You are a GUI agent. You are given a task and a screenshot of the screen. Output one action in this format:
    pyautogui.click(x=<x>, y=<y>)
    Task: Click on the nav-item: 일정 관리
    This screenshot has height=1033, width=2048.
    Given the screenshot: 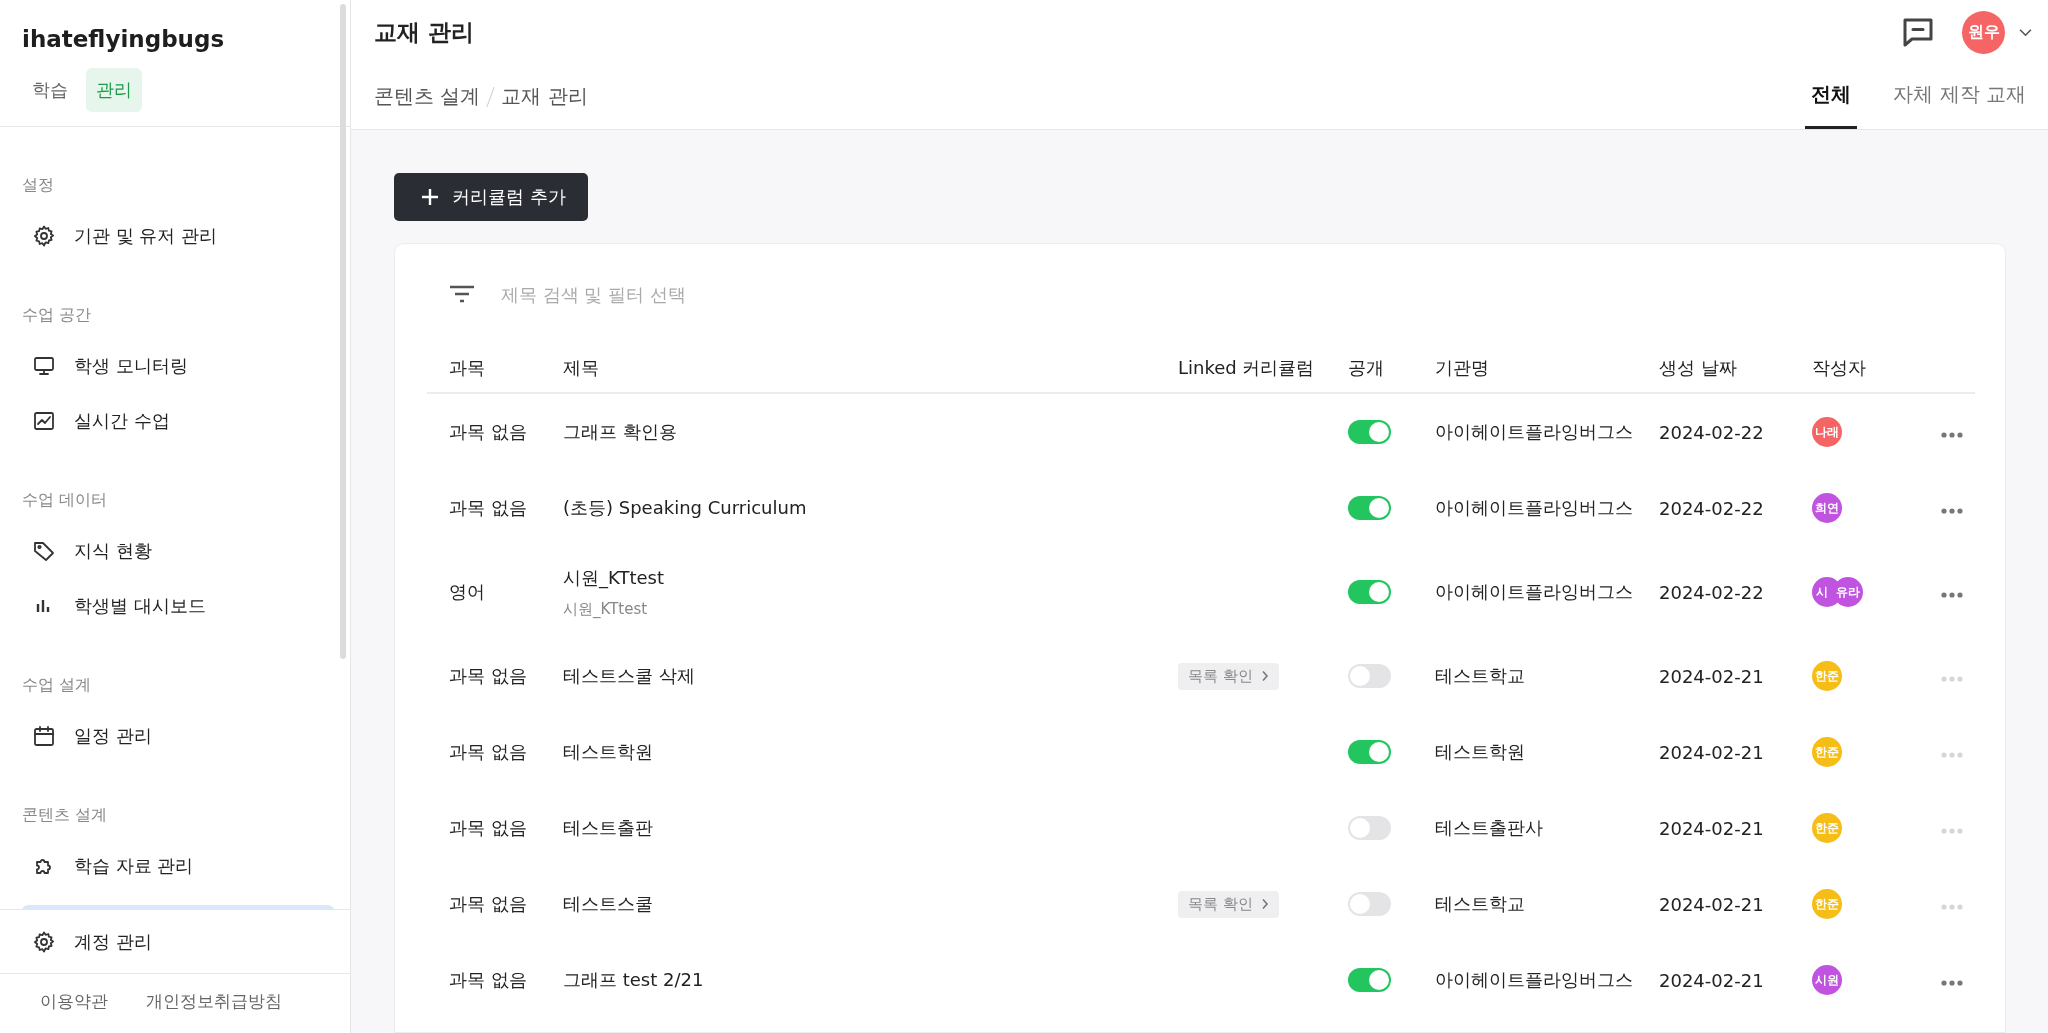 What is the action you would take?
    pyautogui.click(x=178, y=735)
    